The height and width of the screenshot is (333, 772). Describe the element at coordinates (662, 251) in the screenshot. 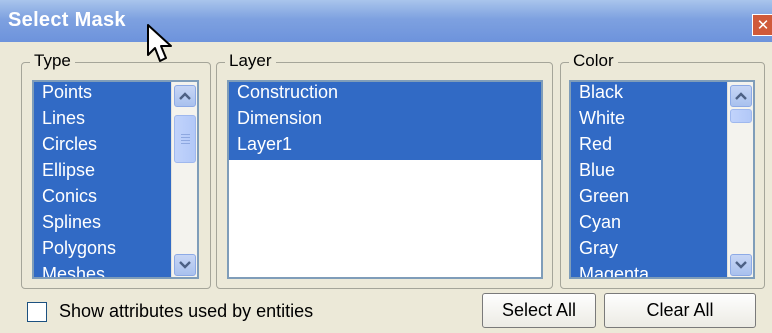

I see `color-list-item: Gray` at that location.